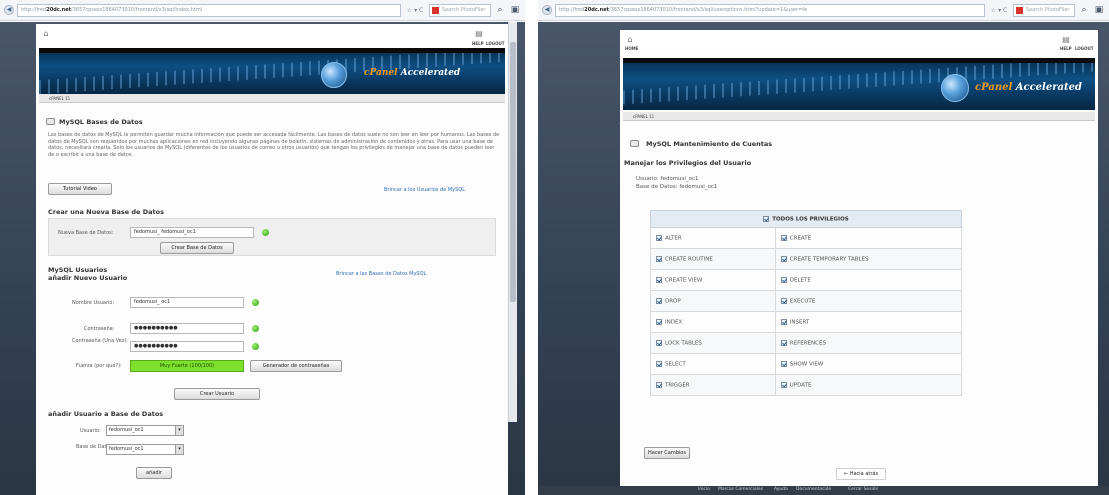 The image size is (1109, 495). Describe the element at coordinates (78, 270) in the screenshot. I see `mysql-users-heading: MySQL Usuarios` at that location.